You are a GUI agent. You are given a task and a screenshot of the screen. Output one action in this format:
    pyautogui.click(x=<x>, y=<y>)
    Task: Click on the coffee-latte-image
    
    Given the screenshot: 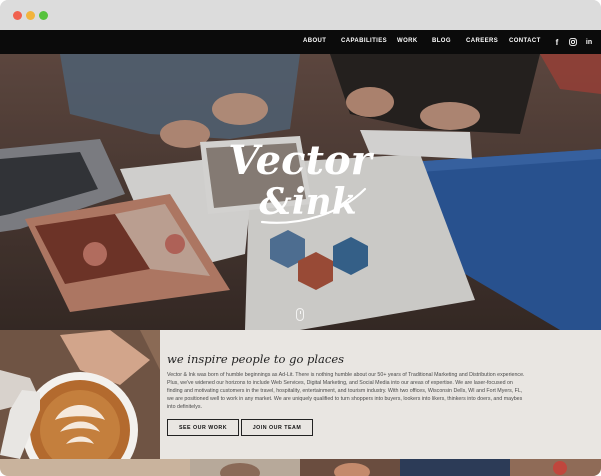 What is the action you would take?
    pyautogui.click(x=80, y=394)
    